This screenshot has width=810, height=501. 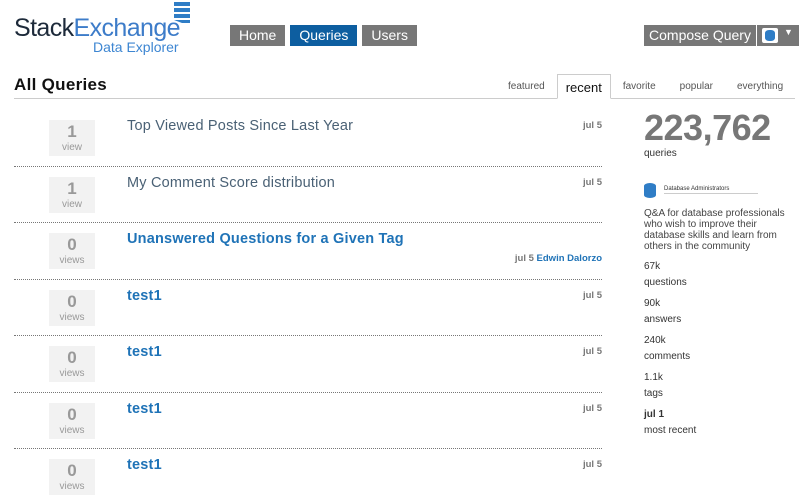 I want to click on compose-query-button: Compose Query, so click(x=700, y=35).